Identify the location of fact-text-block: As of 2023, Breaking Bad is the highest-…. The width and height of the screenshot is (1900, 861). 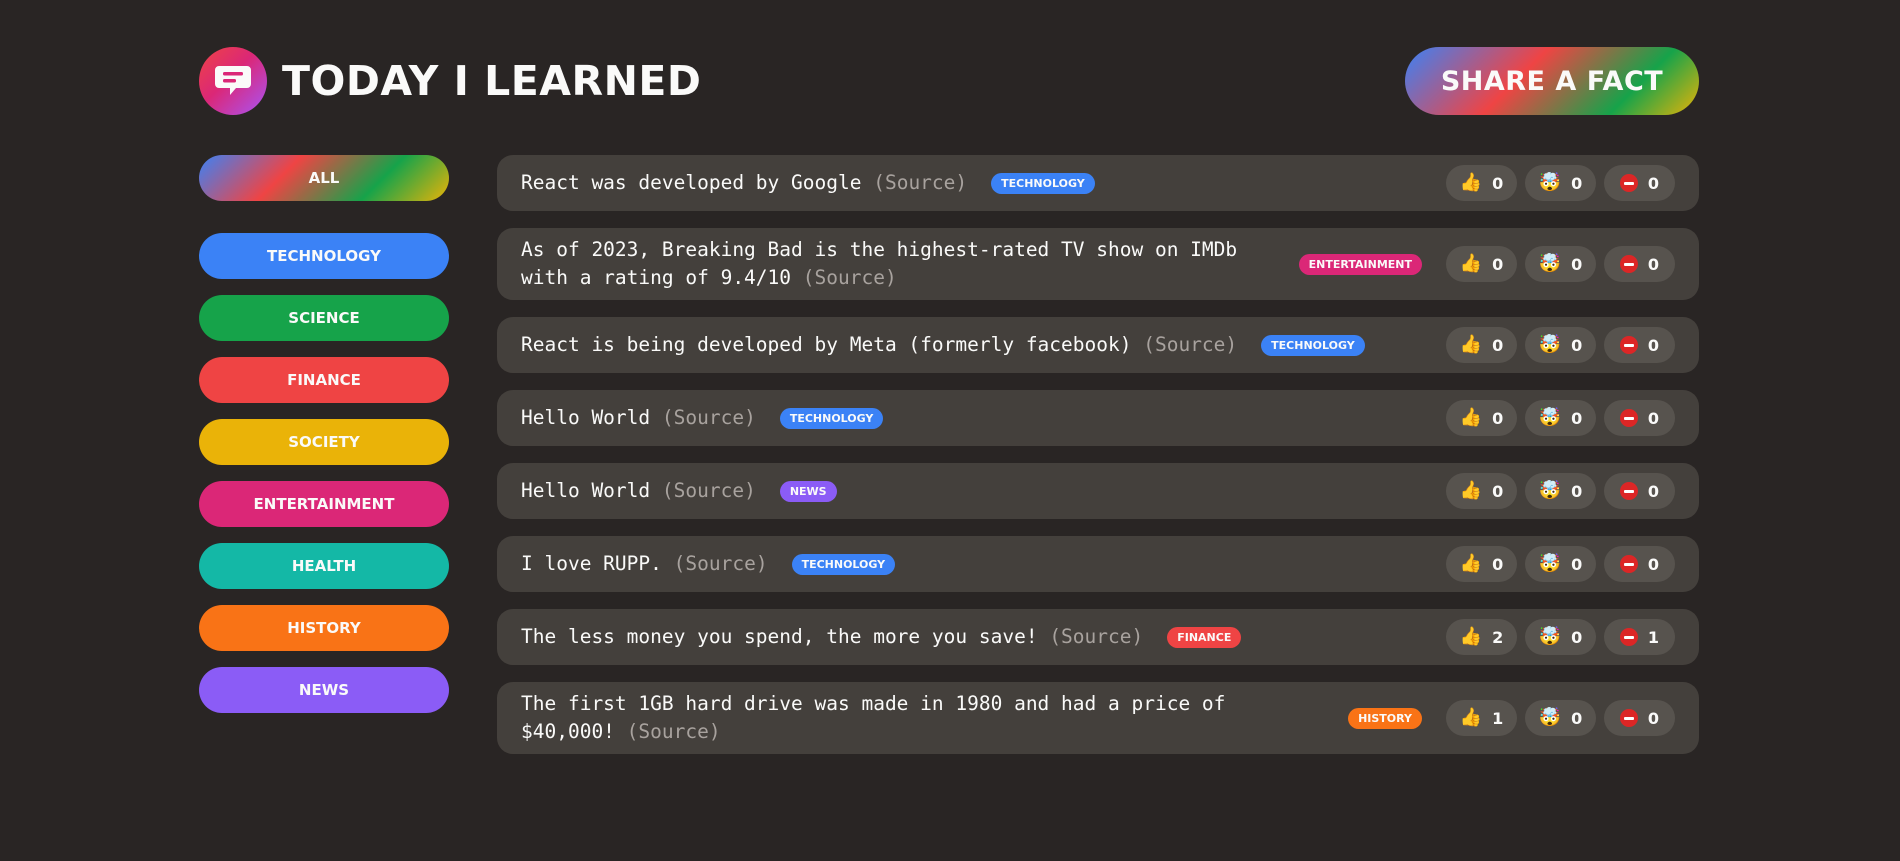
(881, 264).